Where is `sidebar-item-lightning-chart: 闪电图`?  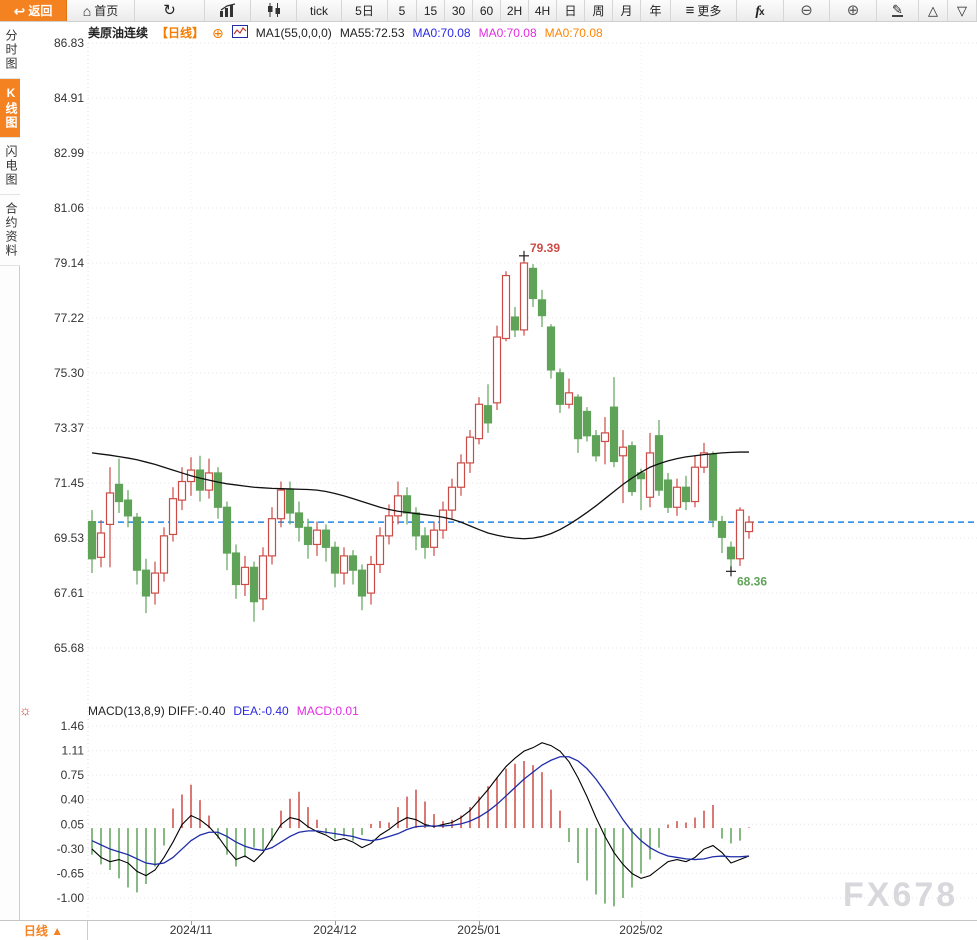
sidebar-item-lightning-chart: 闪电图 is located at coordinates (10, 166).